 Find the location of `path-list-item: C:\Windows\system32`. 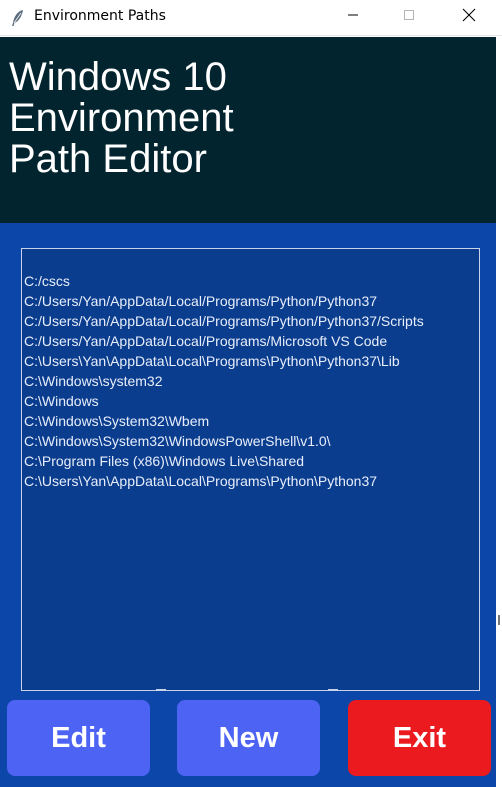

path-list-item: C:\Windows\system32 is located at coordinates (251, 381).